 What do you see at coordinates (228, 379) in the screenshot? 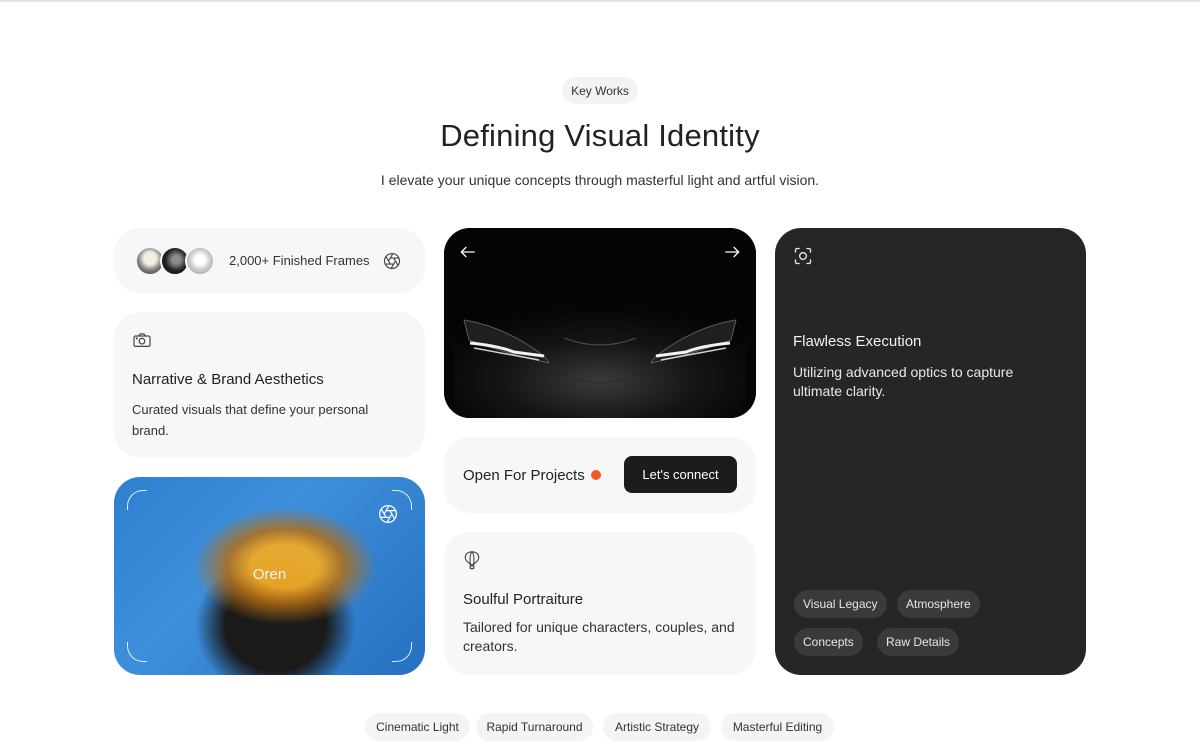
I see `card-title: Narrative & Brand Aesthetics` at bounding box center [228, 379].